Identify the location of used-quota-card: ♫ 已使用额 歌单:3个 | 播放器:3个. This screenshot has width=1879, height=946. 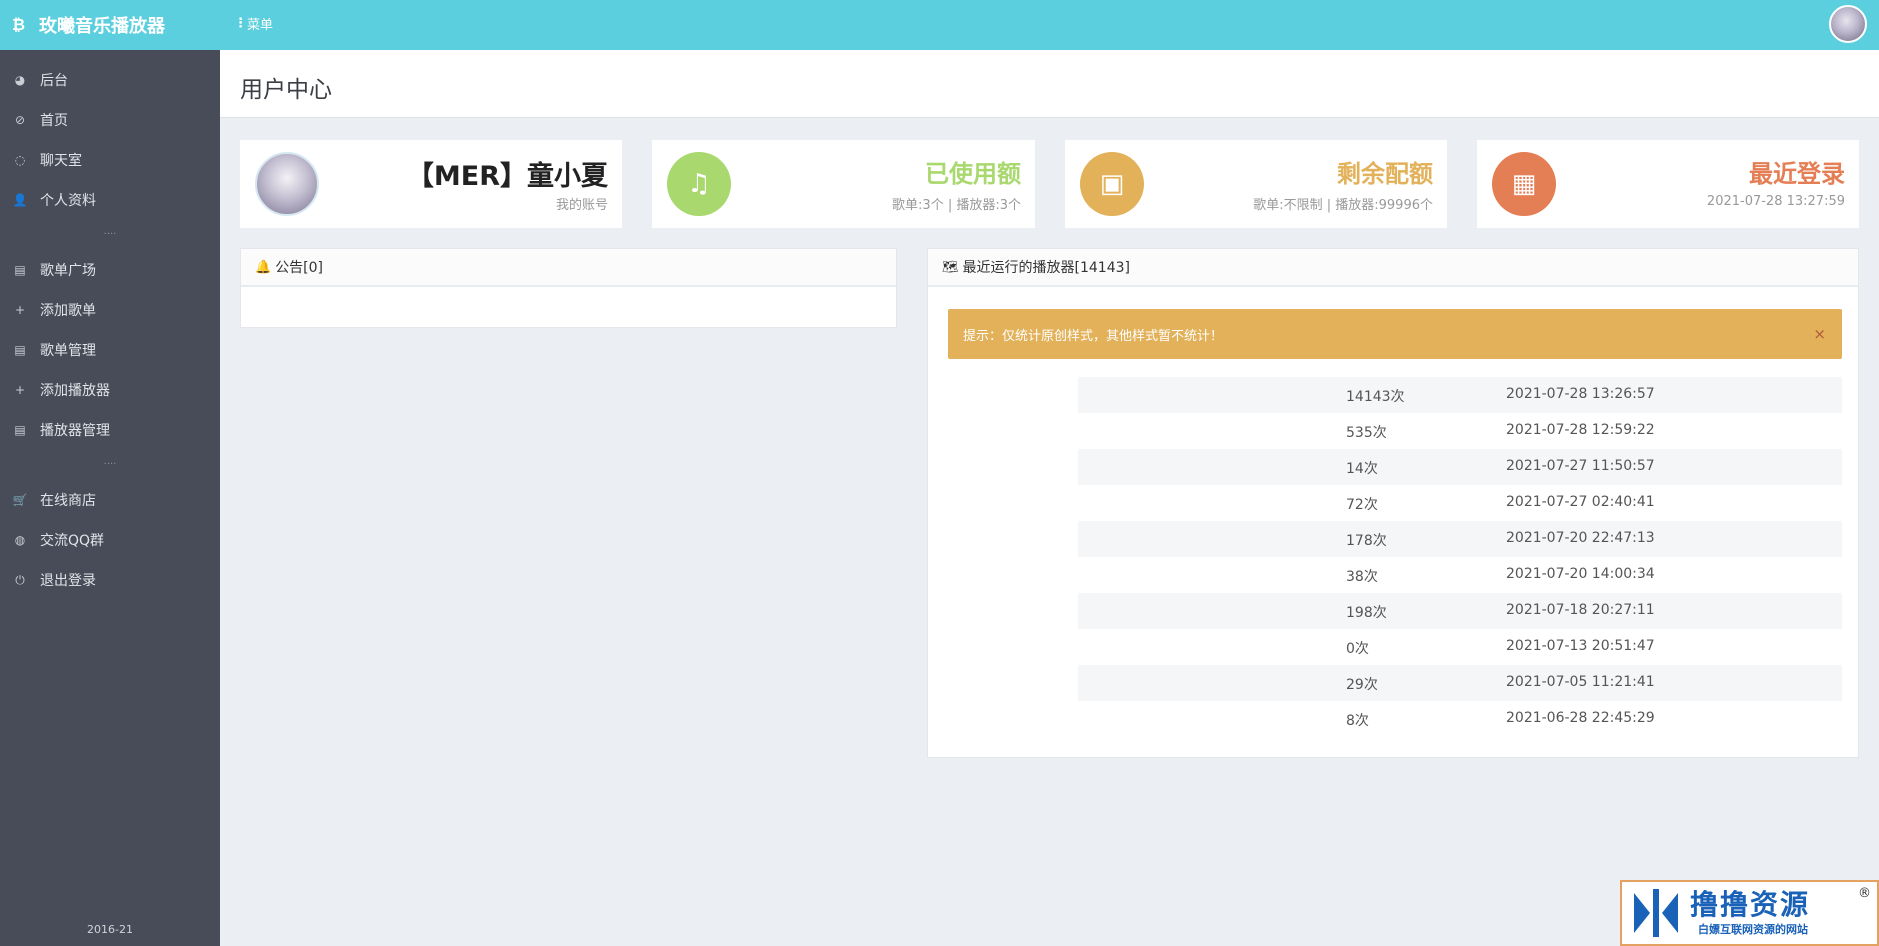
(843, 184).